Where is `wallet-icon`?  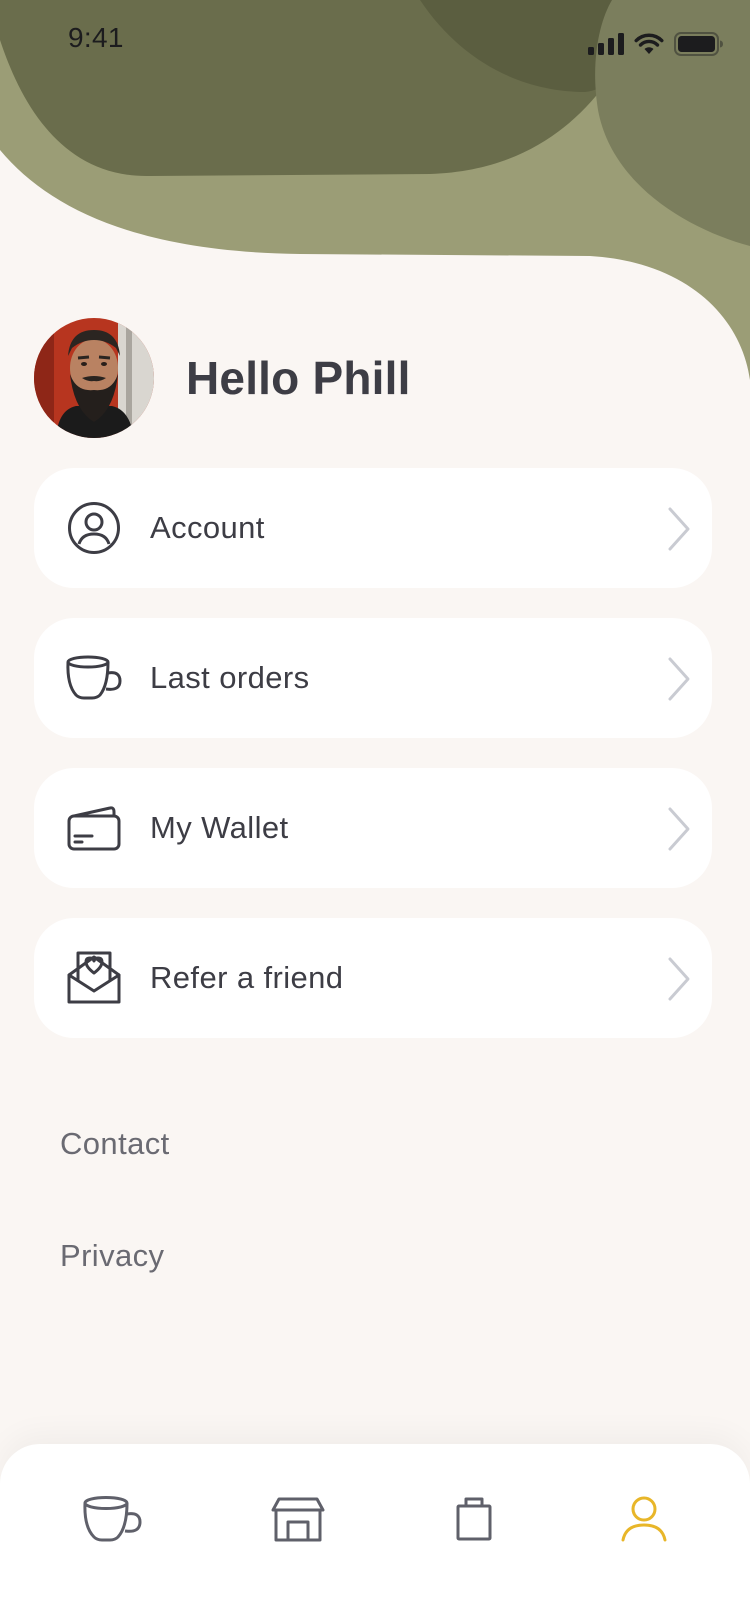
wallet-icon is located at coordinates (94, 828).